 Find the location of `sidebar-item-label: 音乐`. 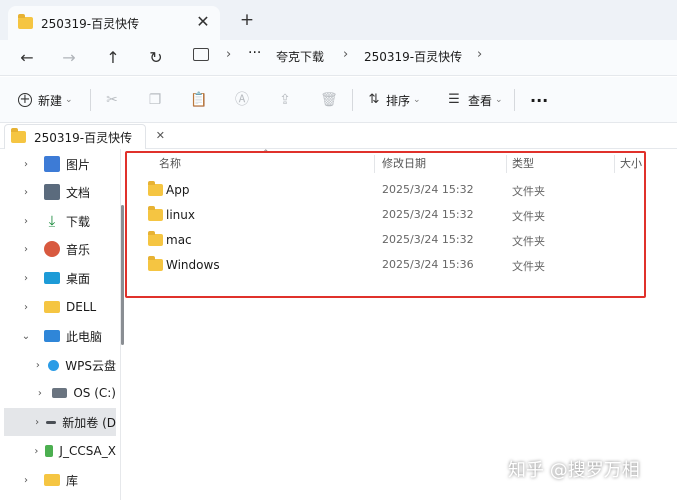

sidebar-item-label: 音乐 is located at coordinates (78, 249).